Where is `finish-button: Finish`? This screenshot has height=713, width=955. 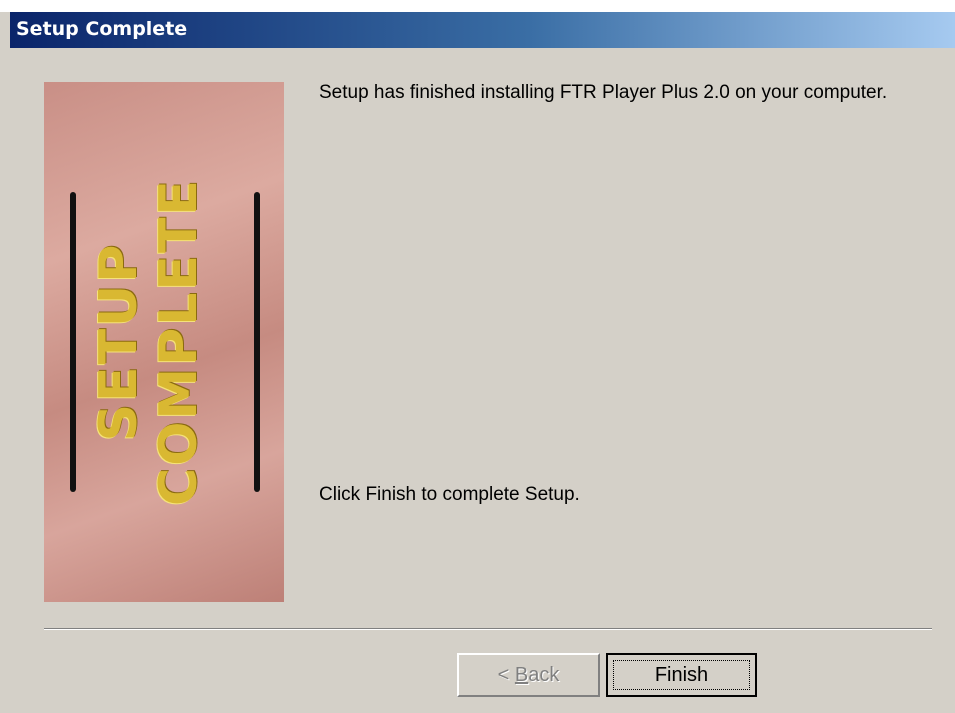
finish-button: Finish is located at coordinates (681, 675).